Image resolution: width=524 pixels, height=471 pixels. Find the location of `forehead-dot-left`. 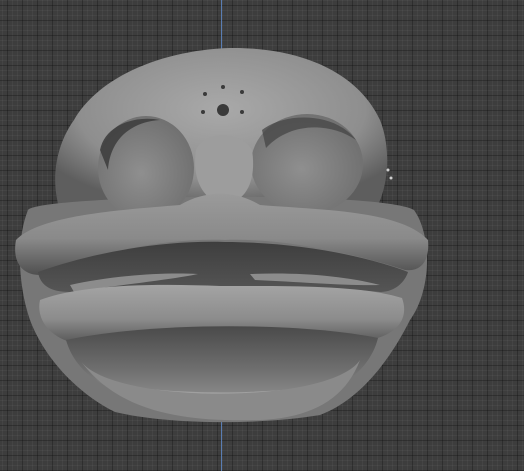

forehead-dot-left is located at coordinates (205, 94).